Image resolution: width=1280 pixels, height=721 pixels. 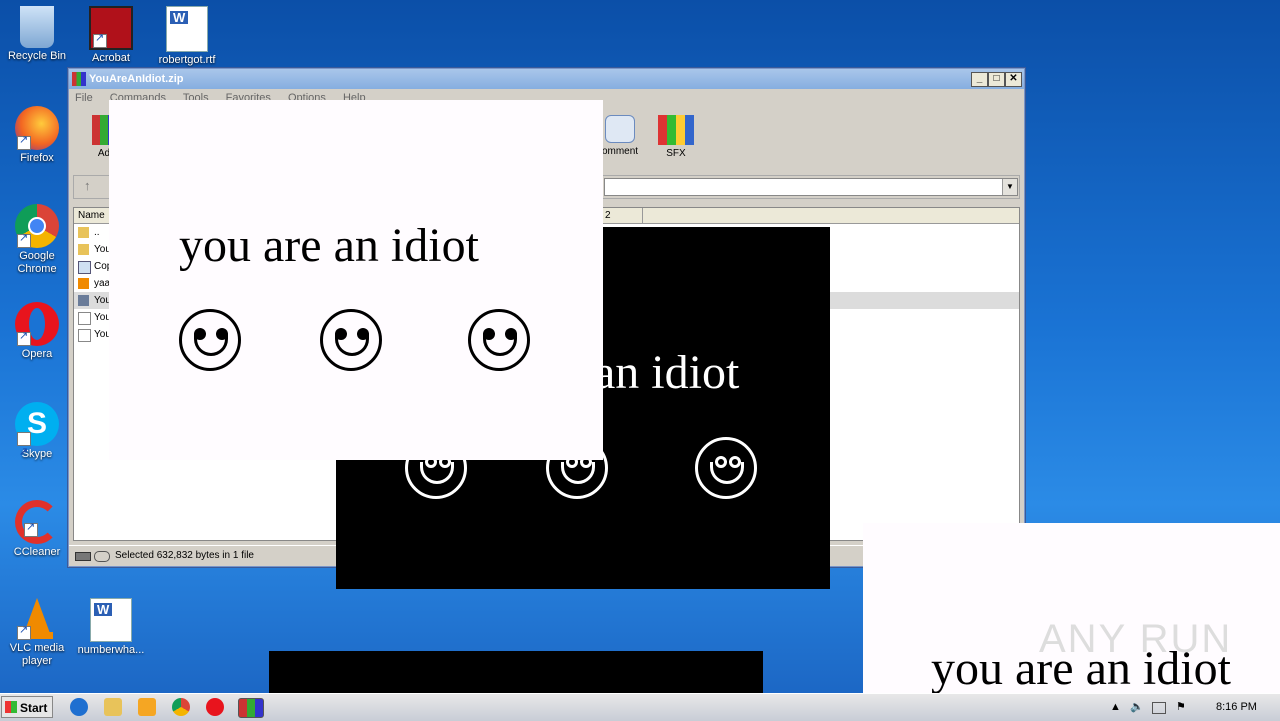 What do you see at coordinates (1009, 187) in the screenshot?
I see `chevron-down-icon: ▼` at bounding box center [1009, 187].